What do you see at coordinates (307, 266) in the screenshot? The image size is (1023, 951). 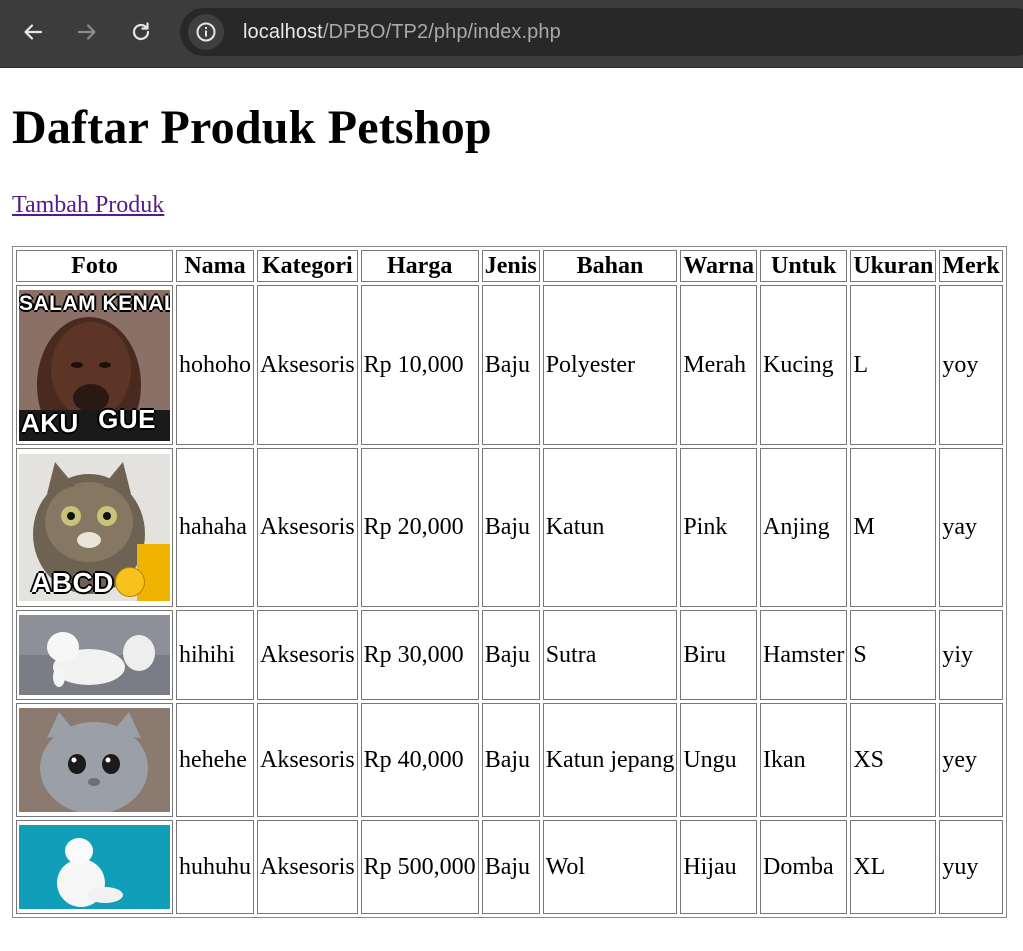 I see `header-kategori: Kategori` at bounding box center [307, 266].